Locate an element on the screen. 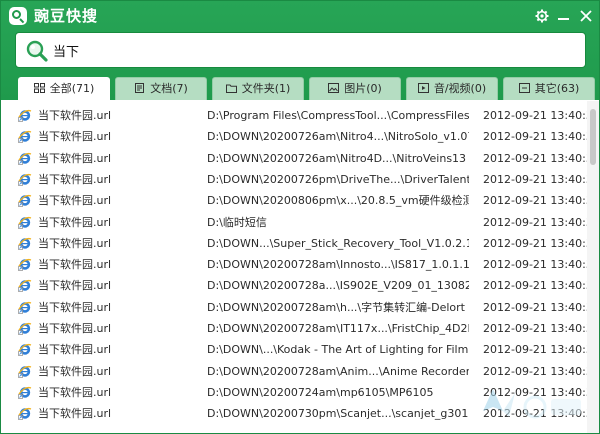  tab-label: 文档(7) is located at coordinates (169, 88).